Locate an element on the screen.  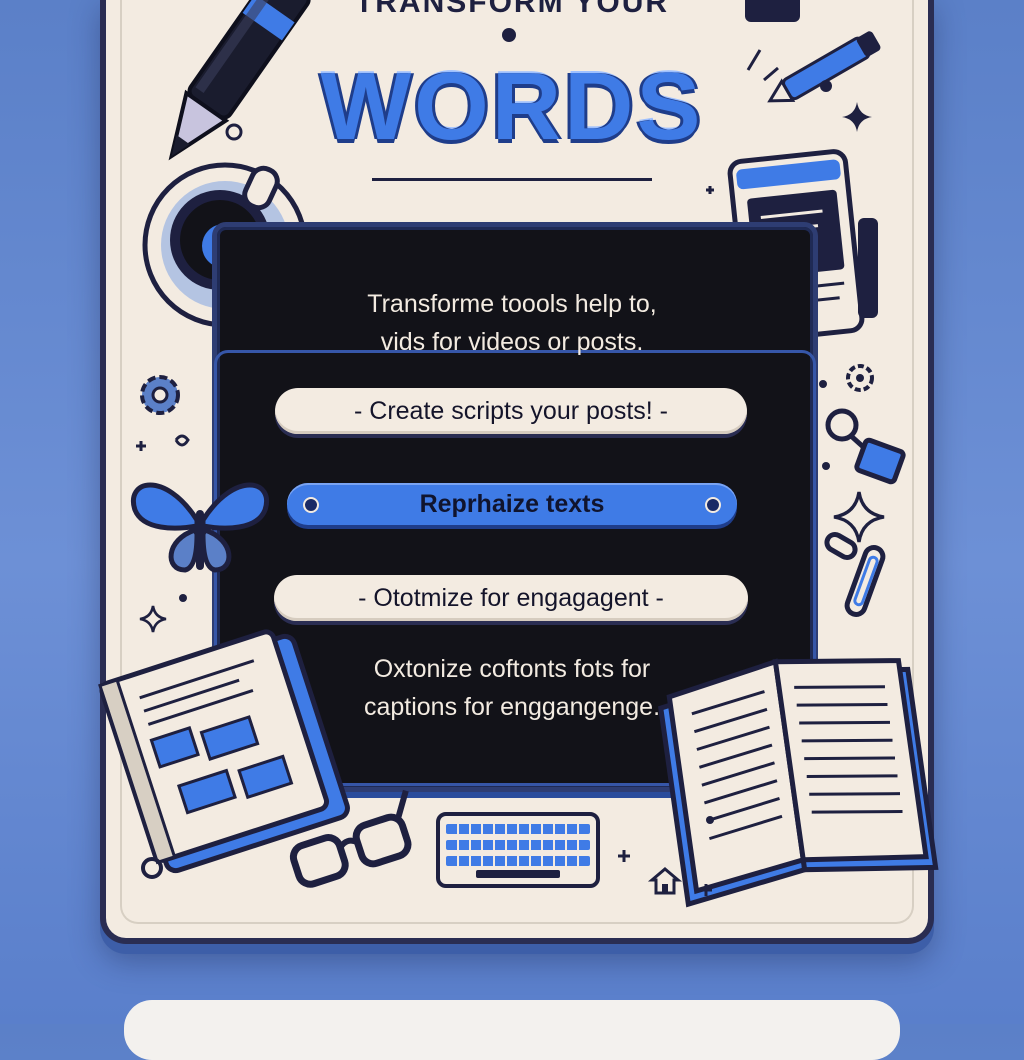
bottom-input-bar is located at coordinates (512, 1030).